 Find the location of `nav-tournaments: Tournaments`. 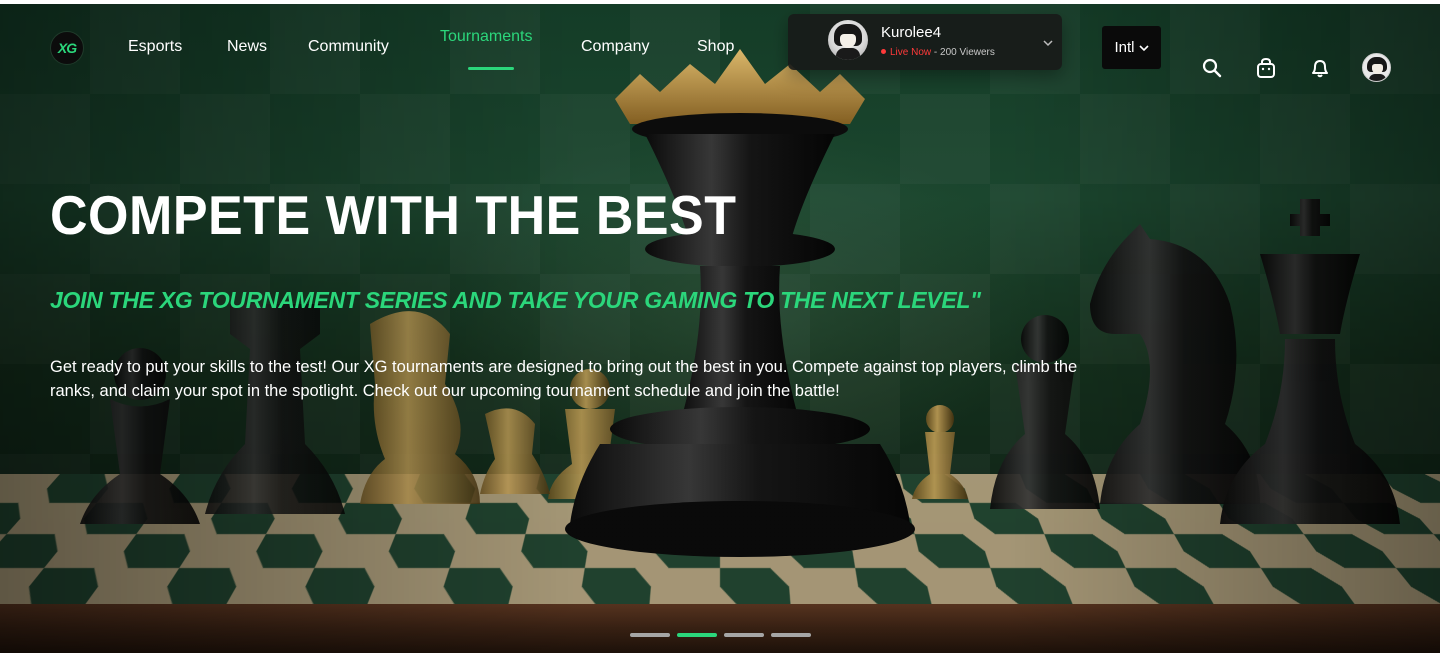

nav-tournaments: Tournaments is located at coordinates (486, 37).